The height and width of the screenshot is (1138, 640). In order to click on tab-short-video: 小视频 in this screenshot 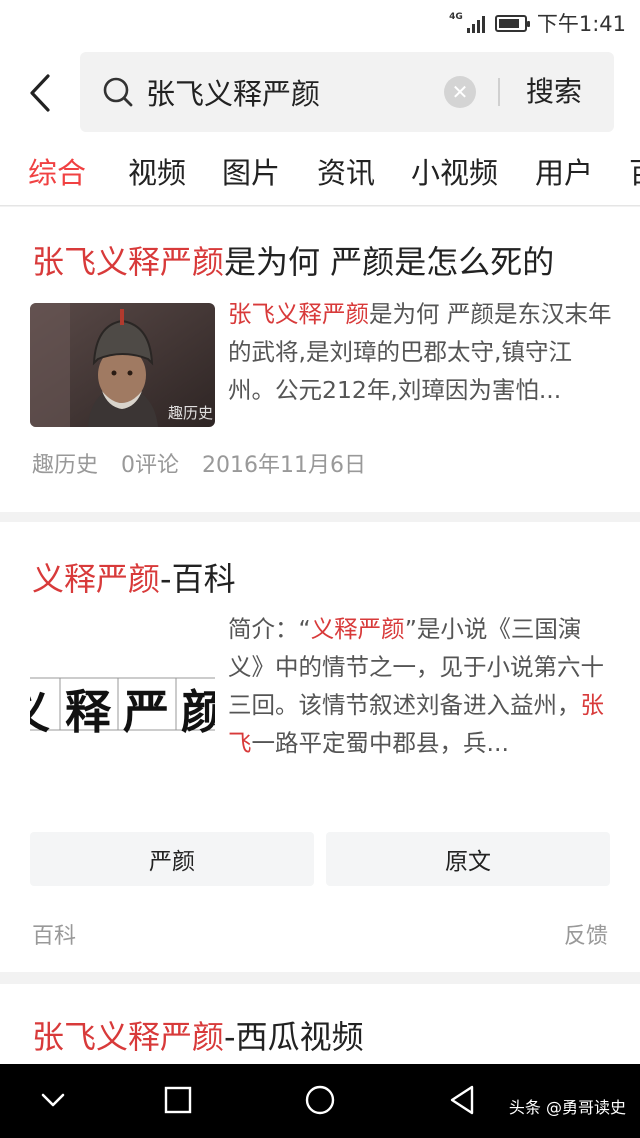, I will do `click(454, 171)`.